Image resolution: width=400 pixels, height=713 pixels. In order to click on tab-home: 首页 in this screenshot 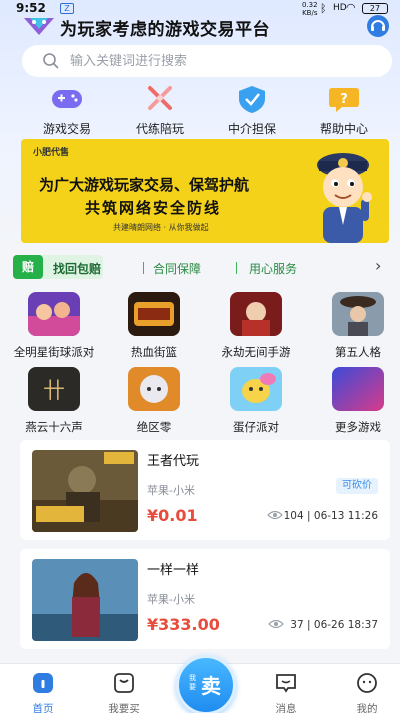, I will do `click(43, 688)`.